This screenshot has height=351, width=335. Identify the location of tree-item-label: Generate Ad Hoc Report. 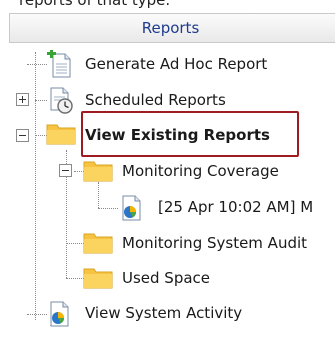
(176, 64).